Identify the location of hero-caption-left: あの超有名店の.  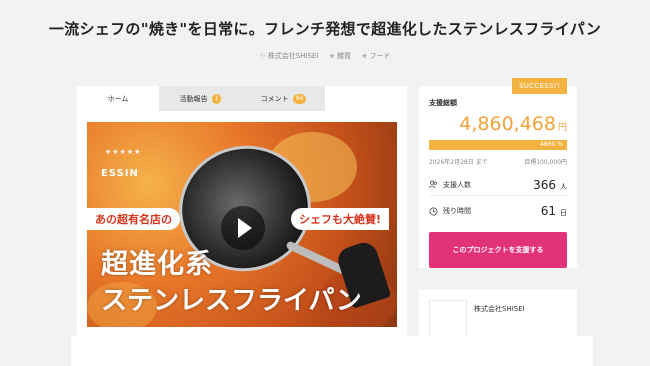
(133, 219).